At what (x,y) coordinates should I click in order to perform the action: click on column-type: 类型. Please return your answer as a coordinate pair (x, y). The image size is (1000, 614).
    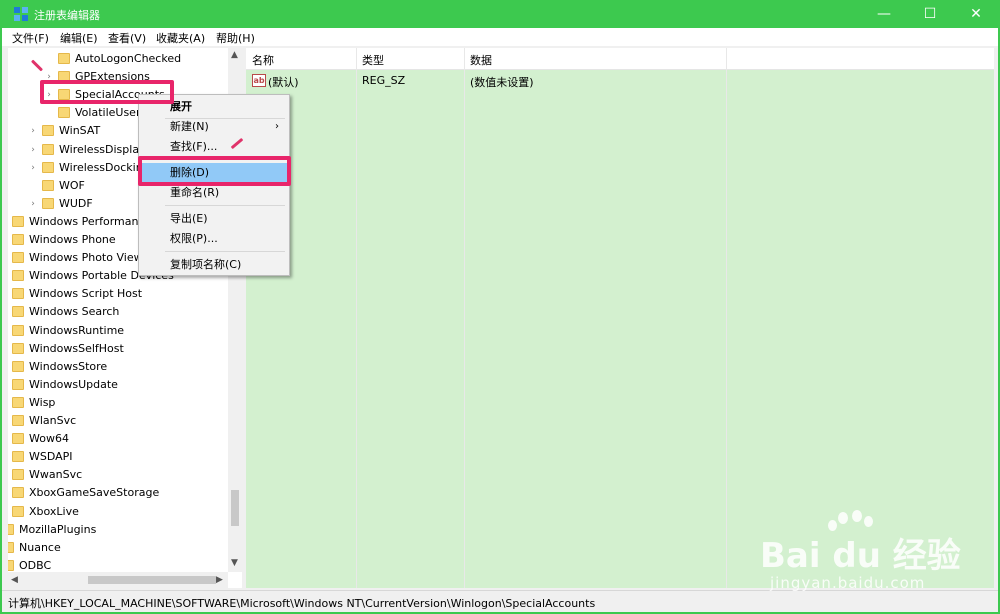
    Looking at the image, I should click on (373, 60).